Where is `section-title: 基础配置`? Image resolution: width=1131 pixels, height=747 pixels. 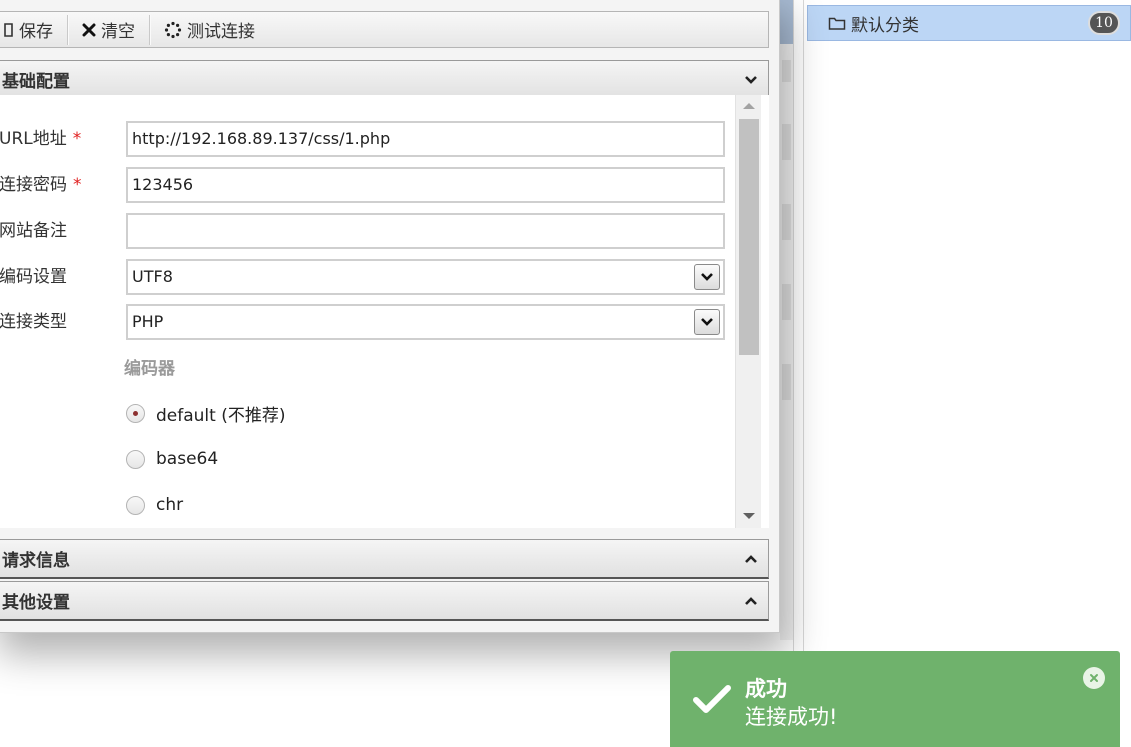 section-title: 基础配置 is located at coordinates (36, 82).